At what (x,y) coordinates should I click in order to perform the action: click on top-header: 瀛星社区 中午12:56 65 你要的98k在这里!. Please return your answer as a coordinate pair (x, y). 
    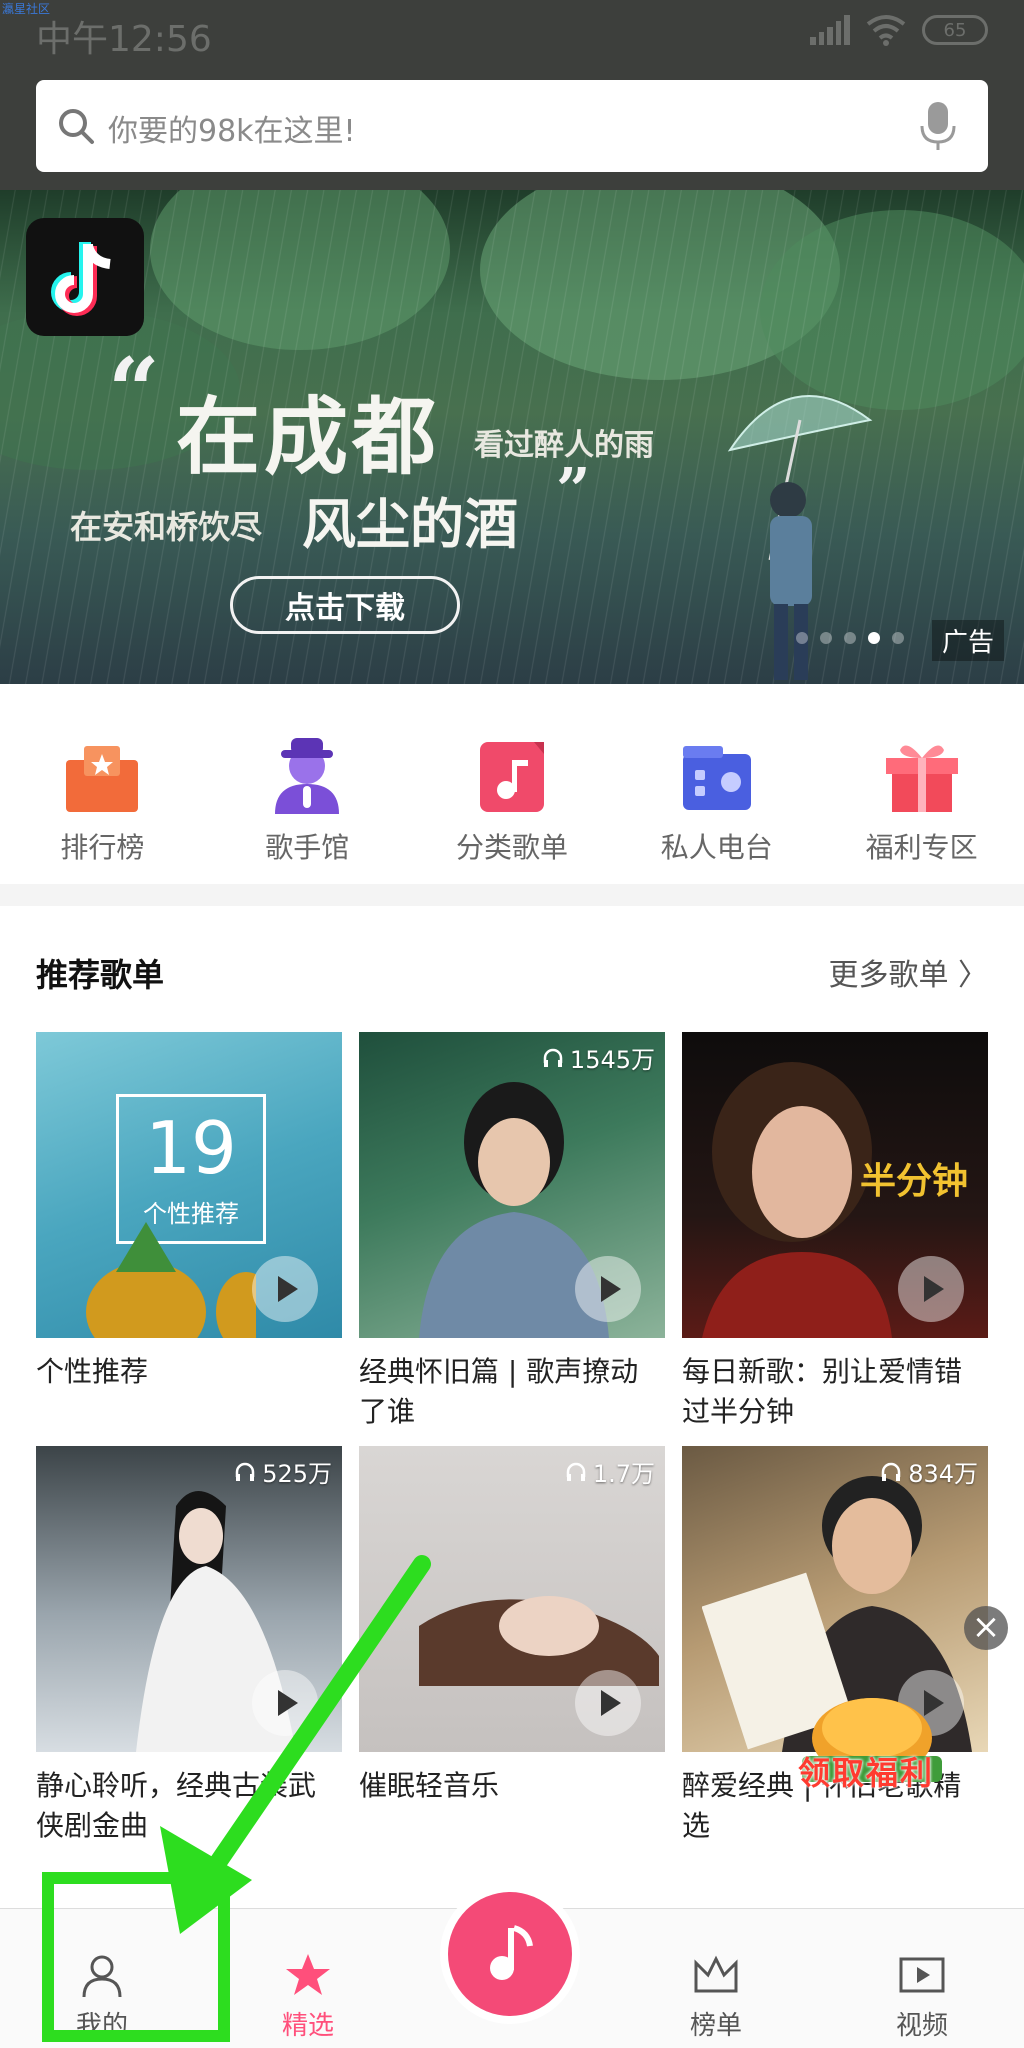
    Looking at the image, I should click on (512, 95).